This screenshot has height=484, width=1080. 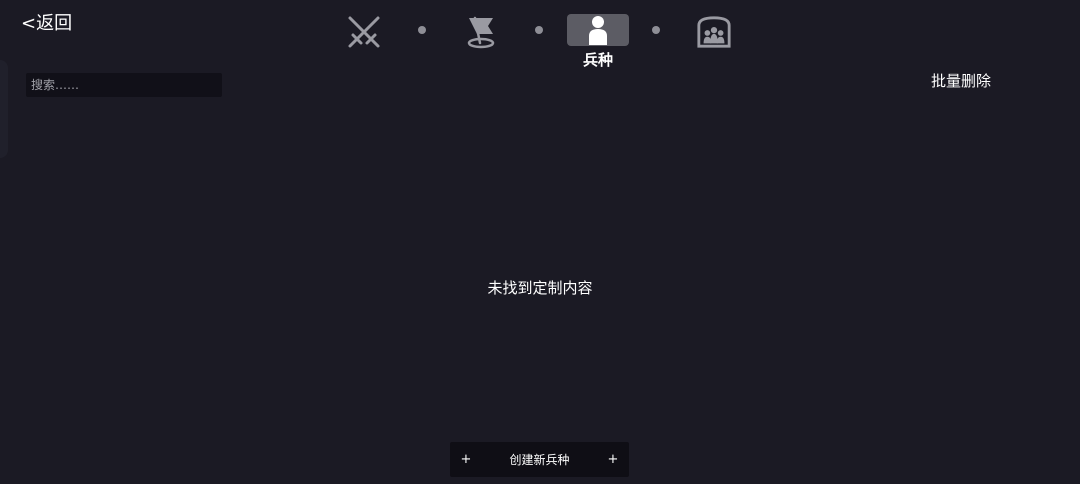 What do you see at coordinates (124, 85) in the screenshot?
I see `search-input` at bounding box center [124, 85].